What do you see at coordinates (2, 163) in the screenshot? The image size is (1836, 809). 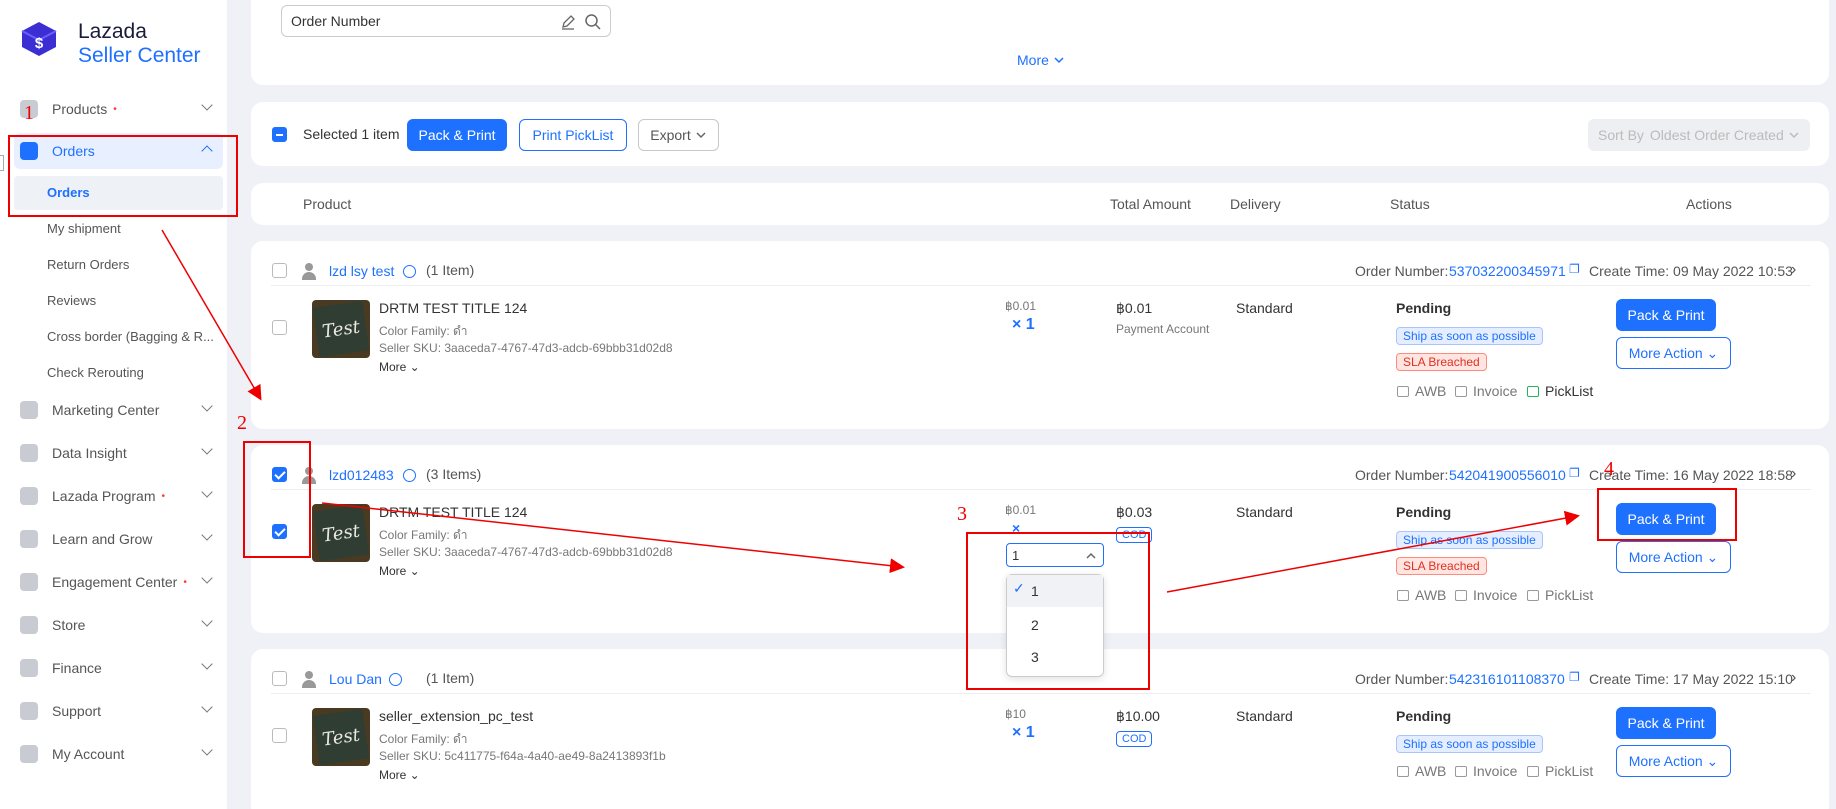 I see `left-edge-tab` at bounding box center [2, 163].